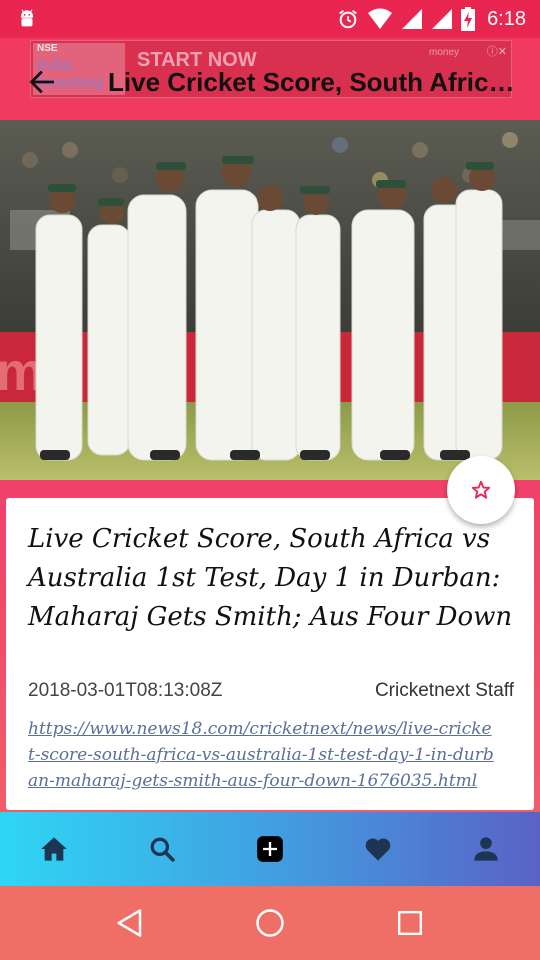  I want to click on signal-icon, so click(412, 19).